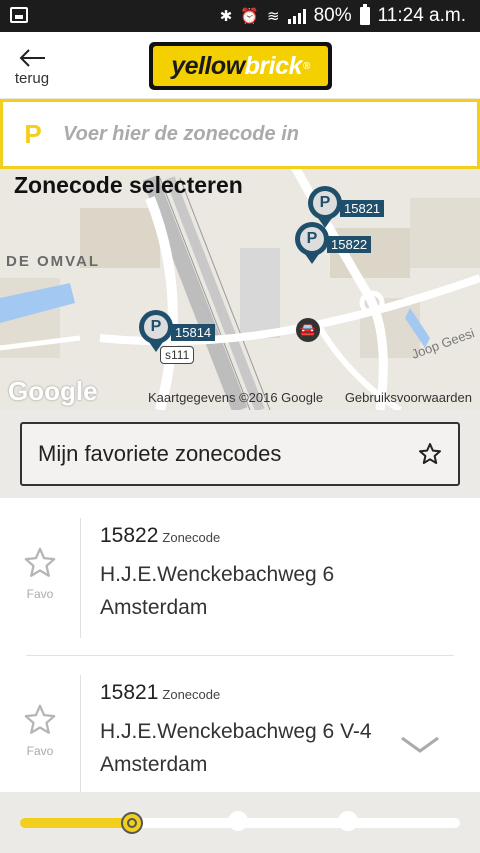 This screenshot has width=480, height=853. Describe the element at coordinates (32, 78) in the screenshot. I see `back-label: terug` at that location.